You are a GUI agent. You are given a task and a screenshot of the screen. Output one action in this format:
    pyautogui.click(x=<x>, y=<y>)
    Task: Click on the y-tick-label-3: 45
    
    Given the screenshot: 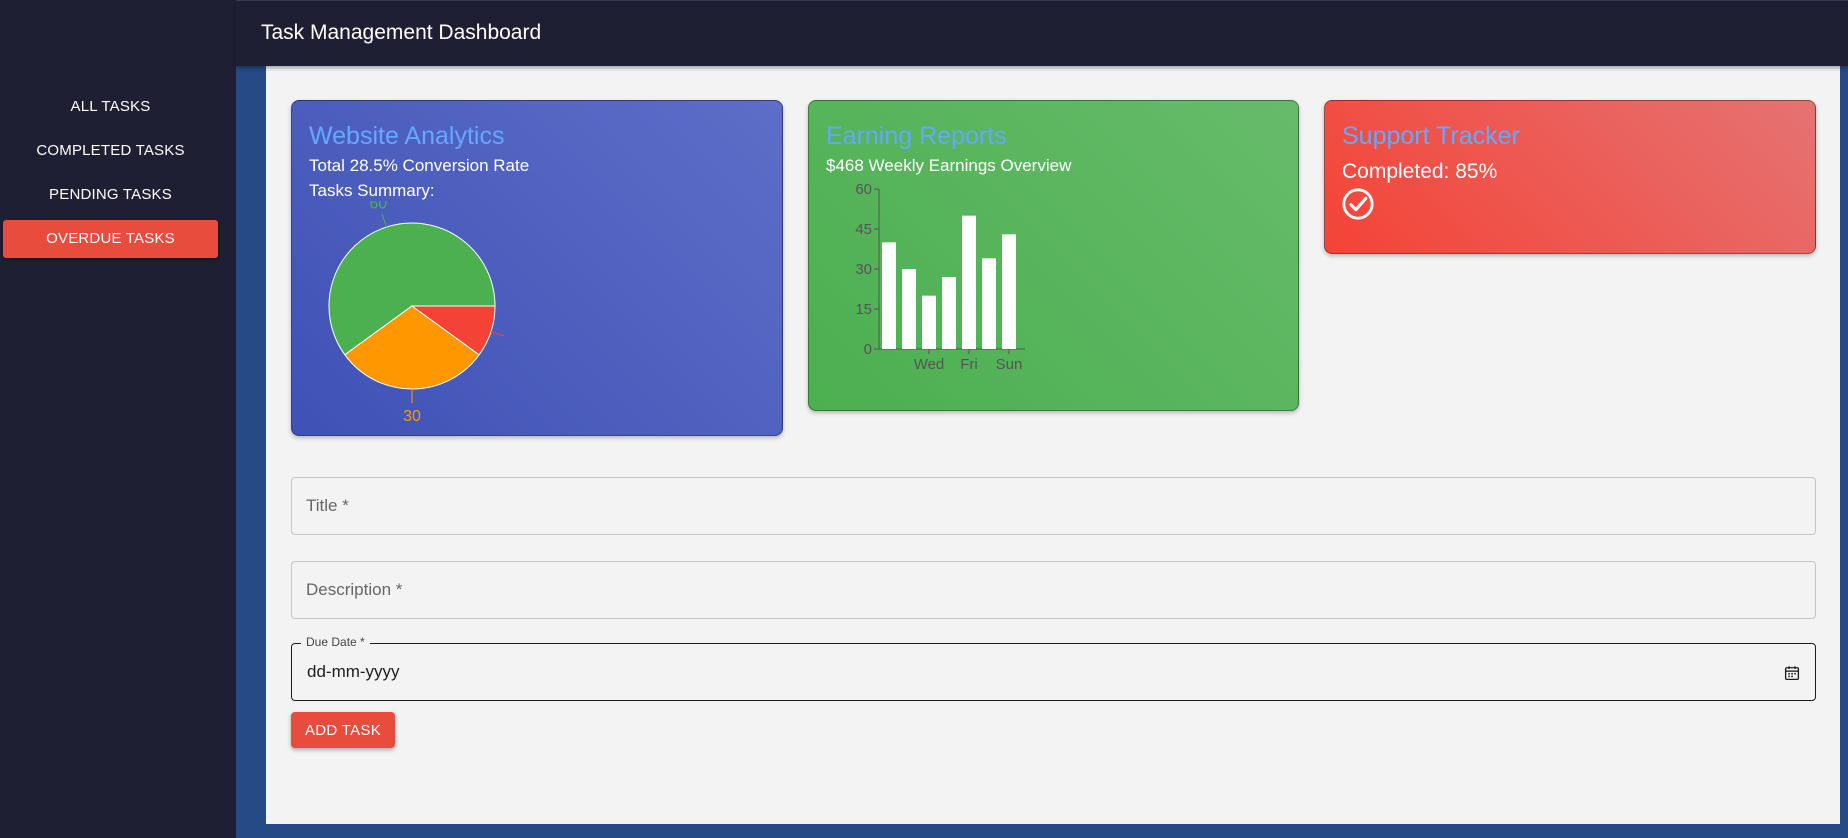 What is the action you would take?
    pyautogui.click(x=863, y=229)
    